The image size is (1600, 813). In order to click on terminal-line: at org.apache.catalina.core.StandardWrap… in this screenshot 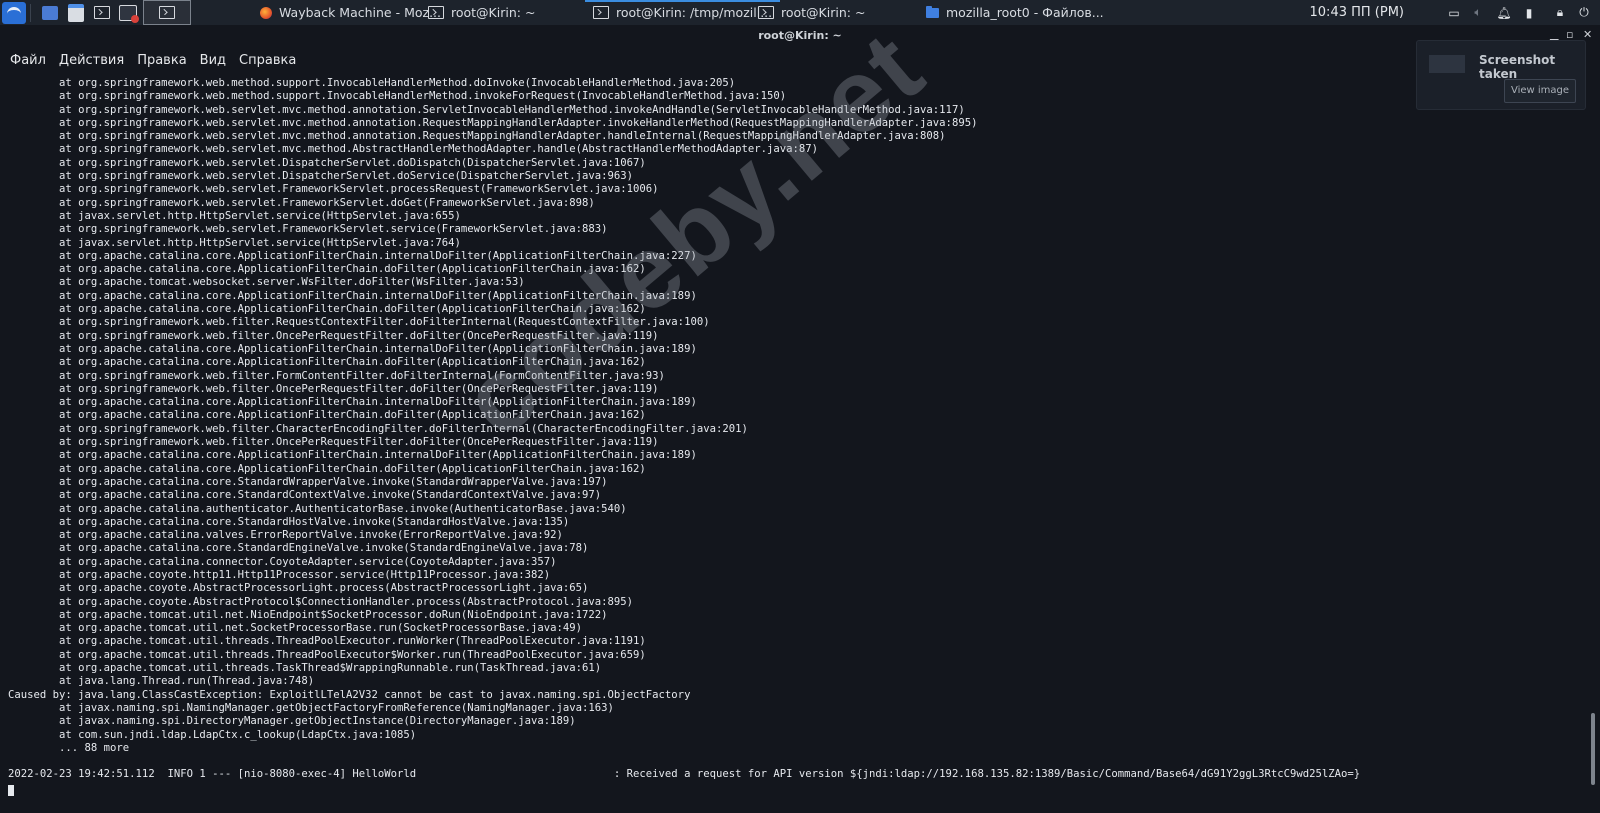, I will do `click(308, 481)`.